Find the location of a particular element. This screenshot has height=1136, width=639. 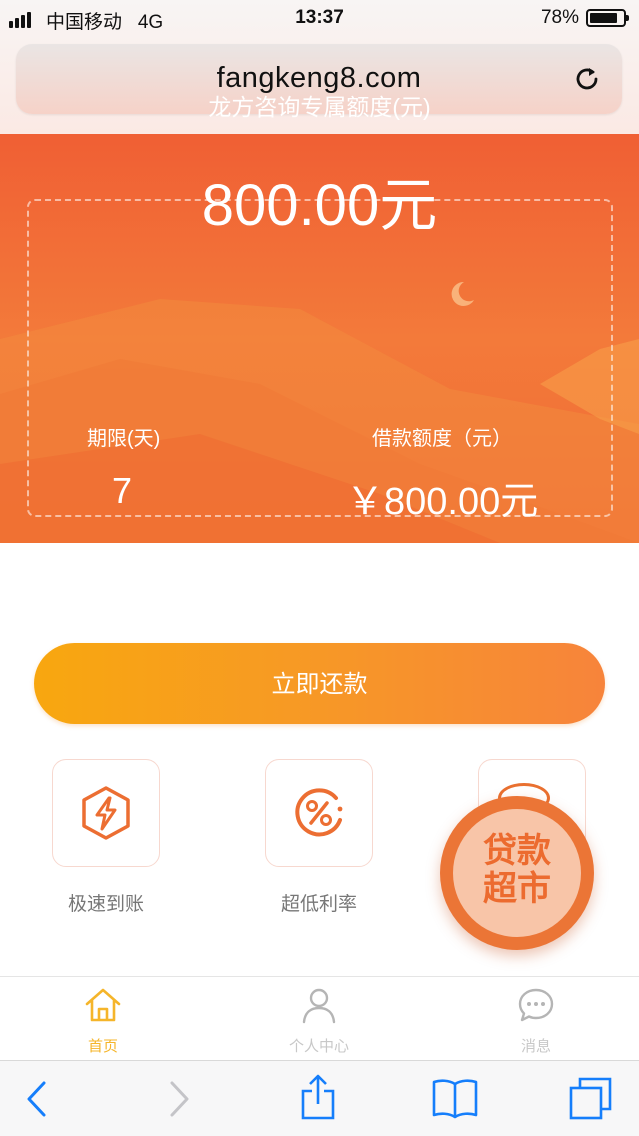

tab-messages: 消息 is located at coordinates (536, 1019).